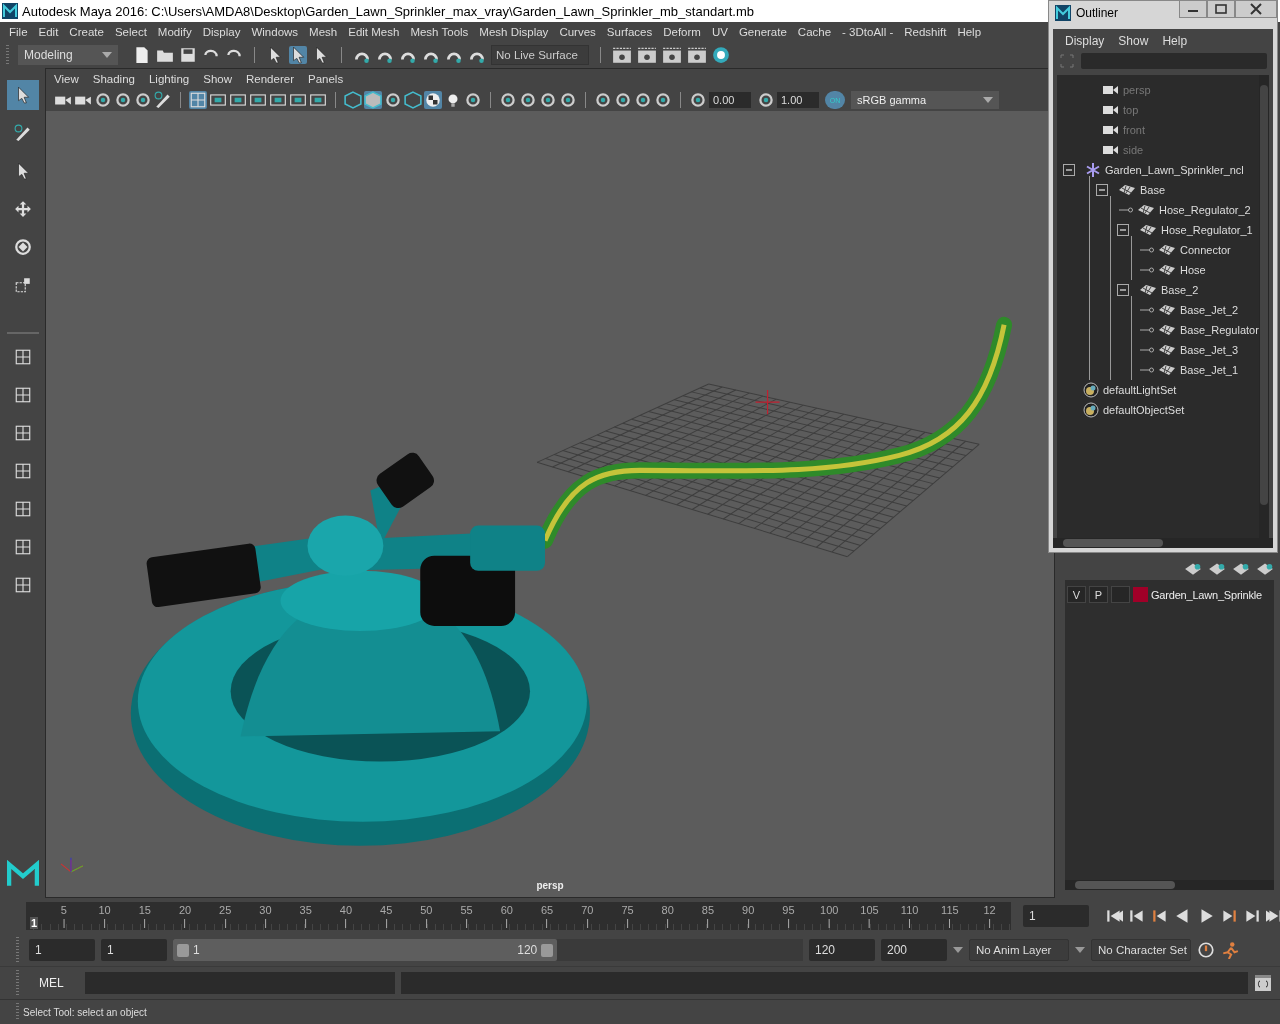 This screenshot has width=1280, height=1024. What do you see at coordinates (1160, 916) in the screenshot?
I see `step-back-frame-icon` at bounding box center [1160, 916].